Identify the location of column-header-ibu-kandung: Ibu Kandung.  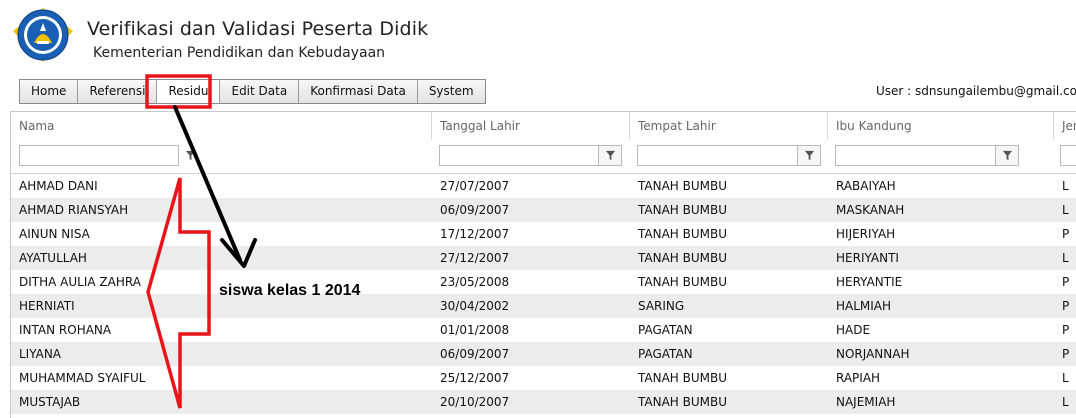
(941, 126).